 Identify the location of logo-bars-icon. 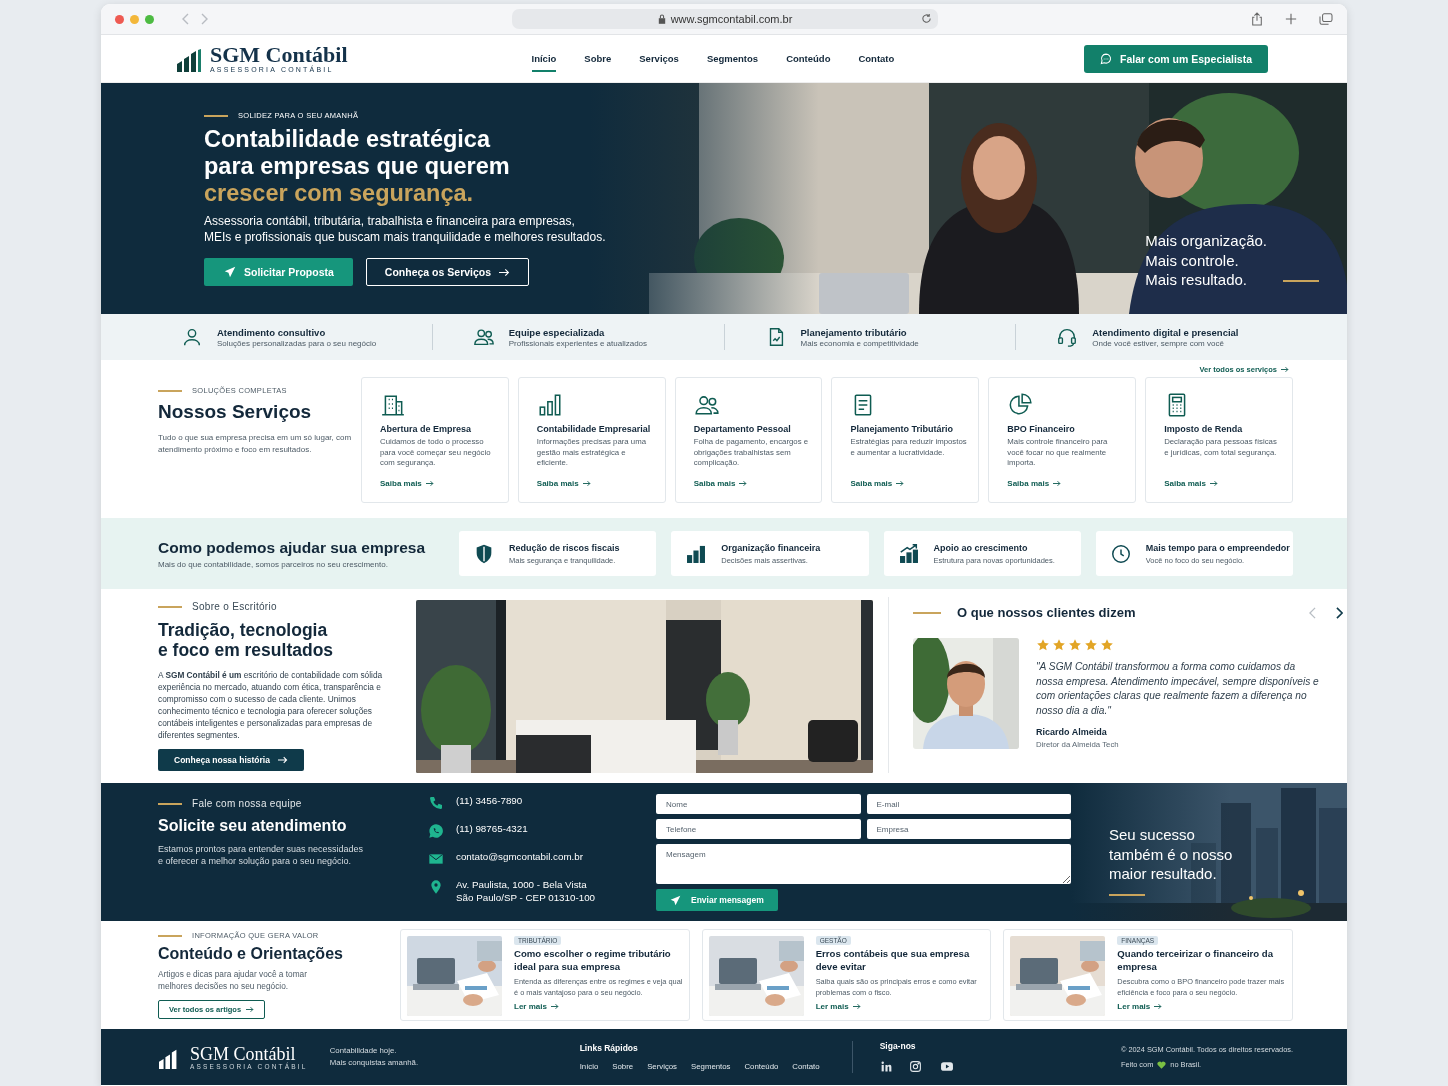
(189, 61).